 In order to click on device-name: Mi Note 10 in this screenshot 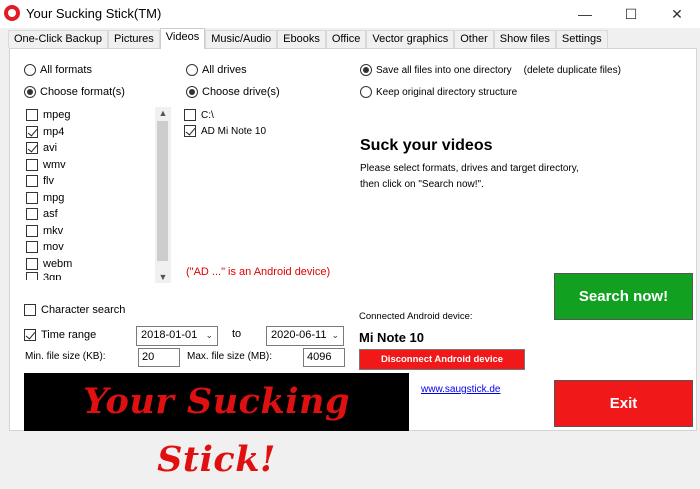, I will do `click(442, 338)`.